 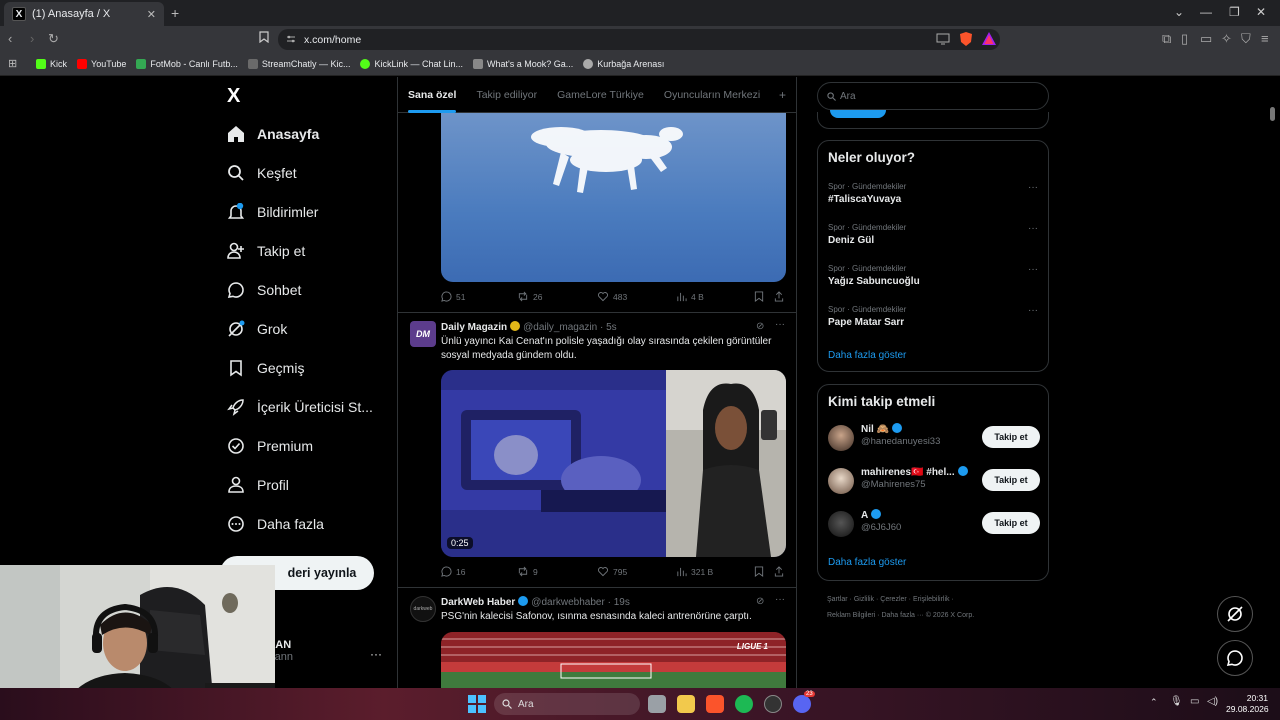 What do you see at coordinates (1206, 12) in the screenshot?
I see `minimize-button: —` at bounding box center [1206, 12].